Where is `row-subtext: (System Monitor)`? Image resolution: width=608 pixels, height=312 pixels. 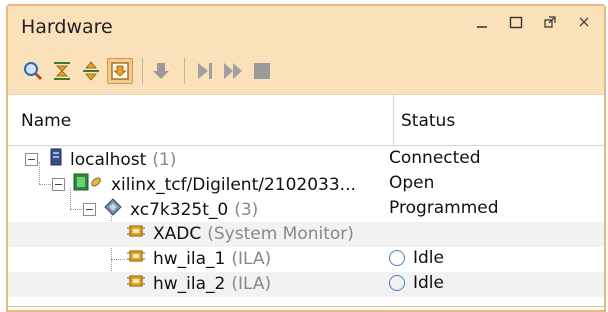 row-subtext: (System Monitor) is located at coordinates (280, 233).